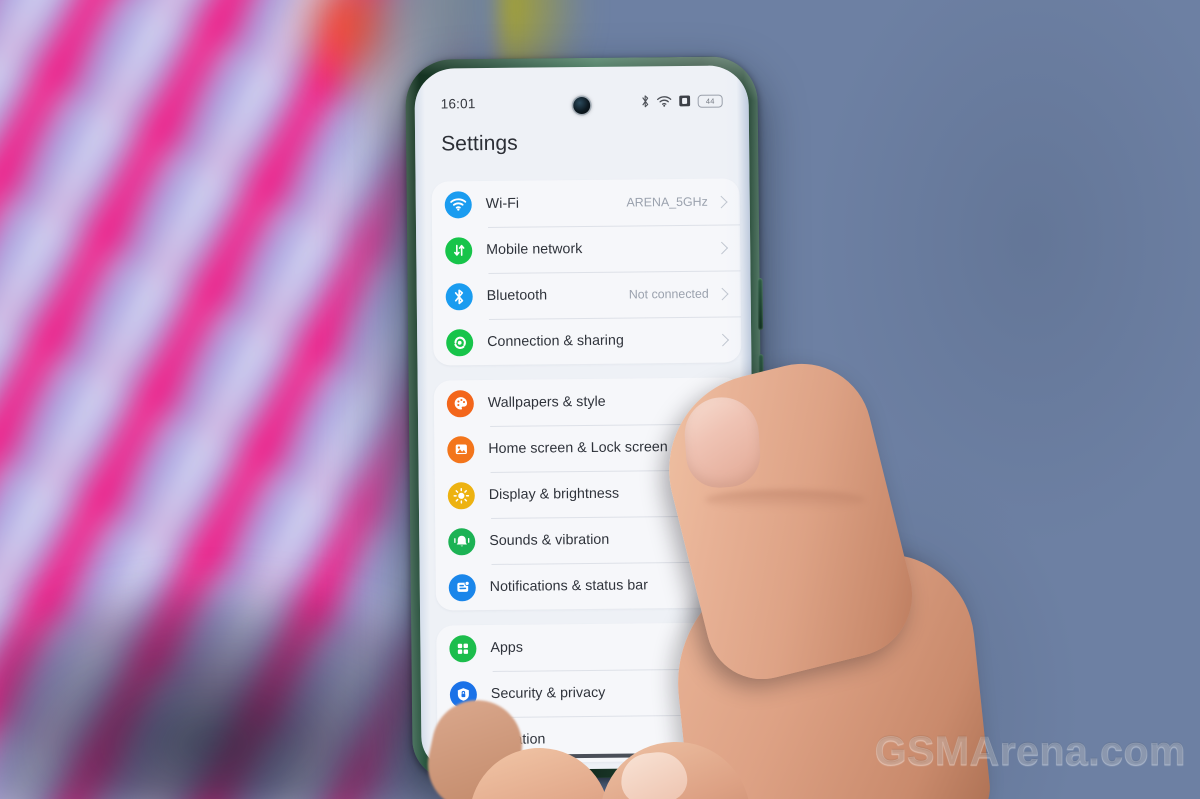 Image resolution: width=1200 pixels, height=799 pixels. I want to click on settings-row-bluetooth: Bluetooth Not connected, so click(586, 294).